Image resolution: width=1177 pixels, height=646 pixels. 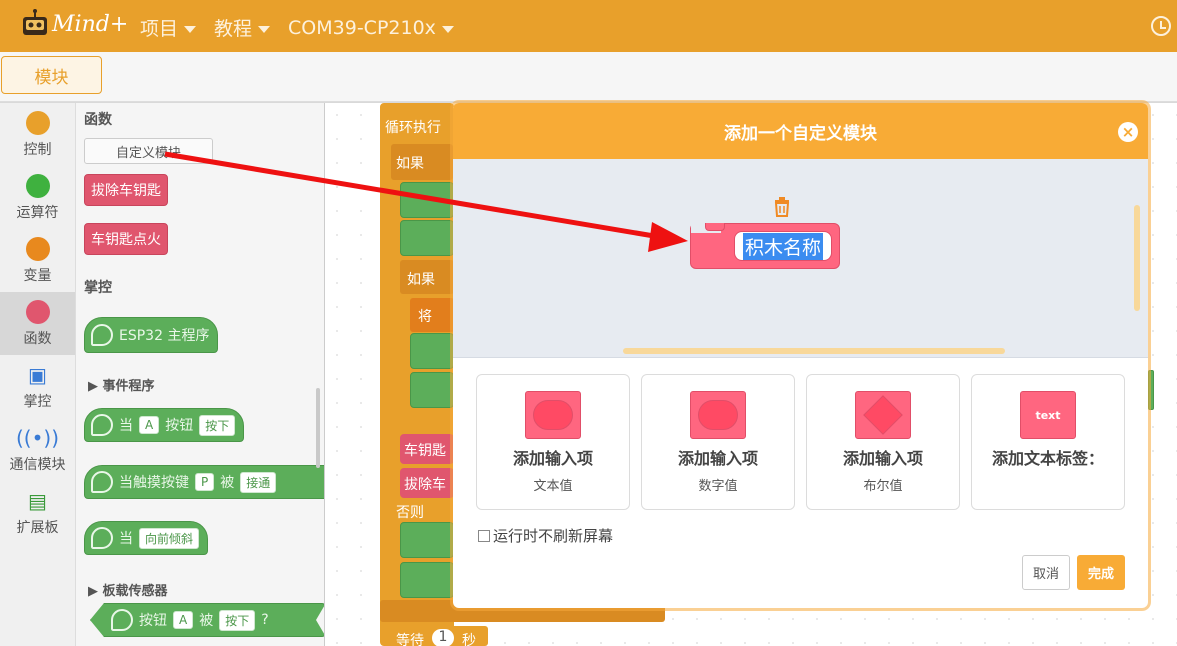 What do you see at coordinates (1047, 458) in the screenshot?
I see `option-title: 添加文本标签：` at bounding box center [1047, 458].